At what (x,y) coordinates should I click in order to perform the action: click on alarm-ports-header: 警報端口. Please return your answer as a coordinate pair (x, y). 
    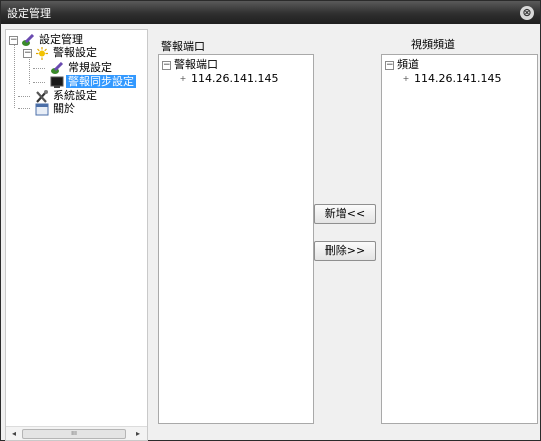
    Looking at the image, I should click on (183, 46).